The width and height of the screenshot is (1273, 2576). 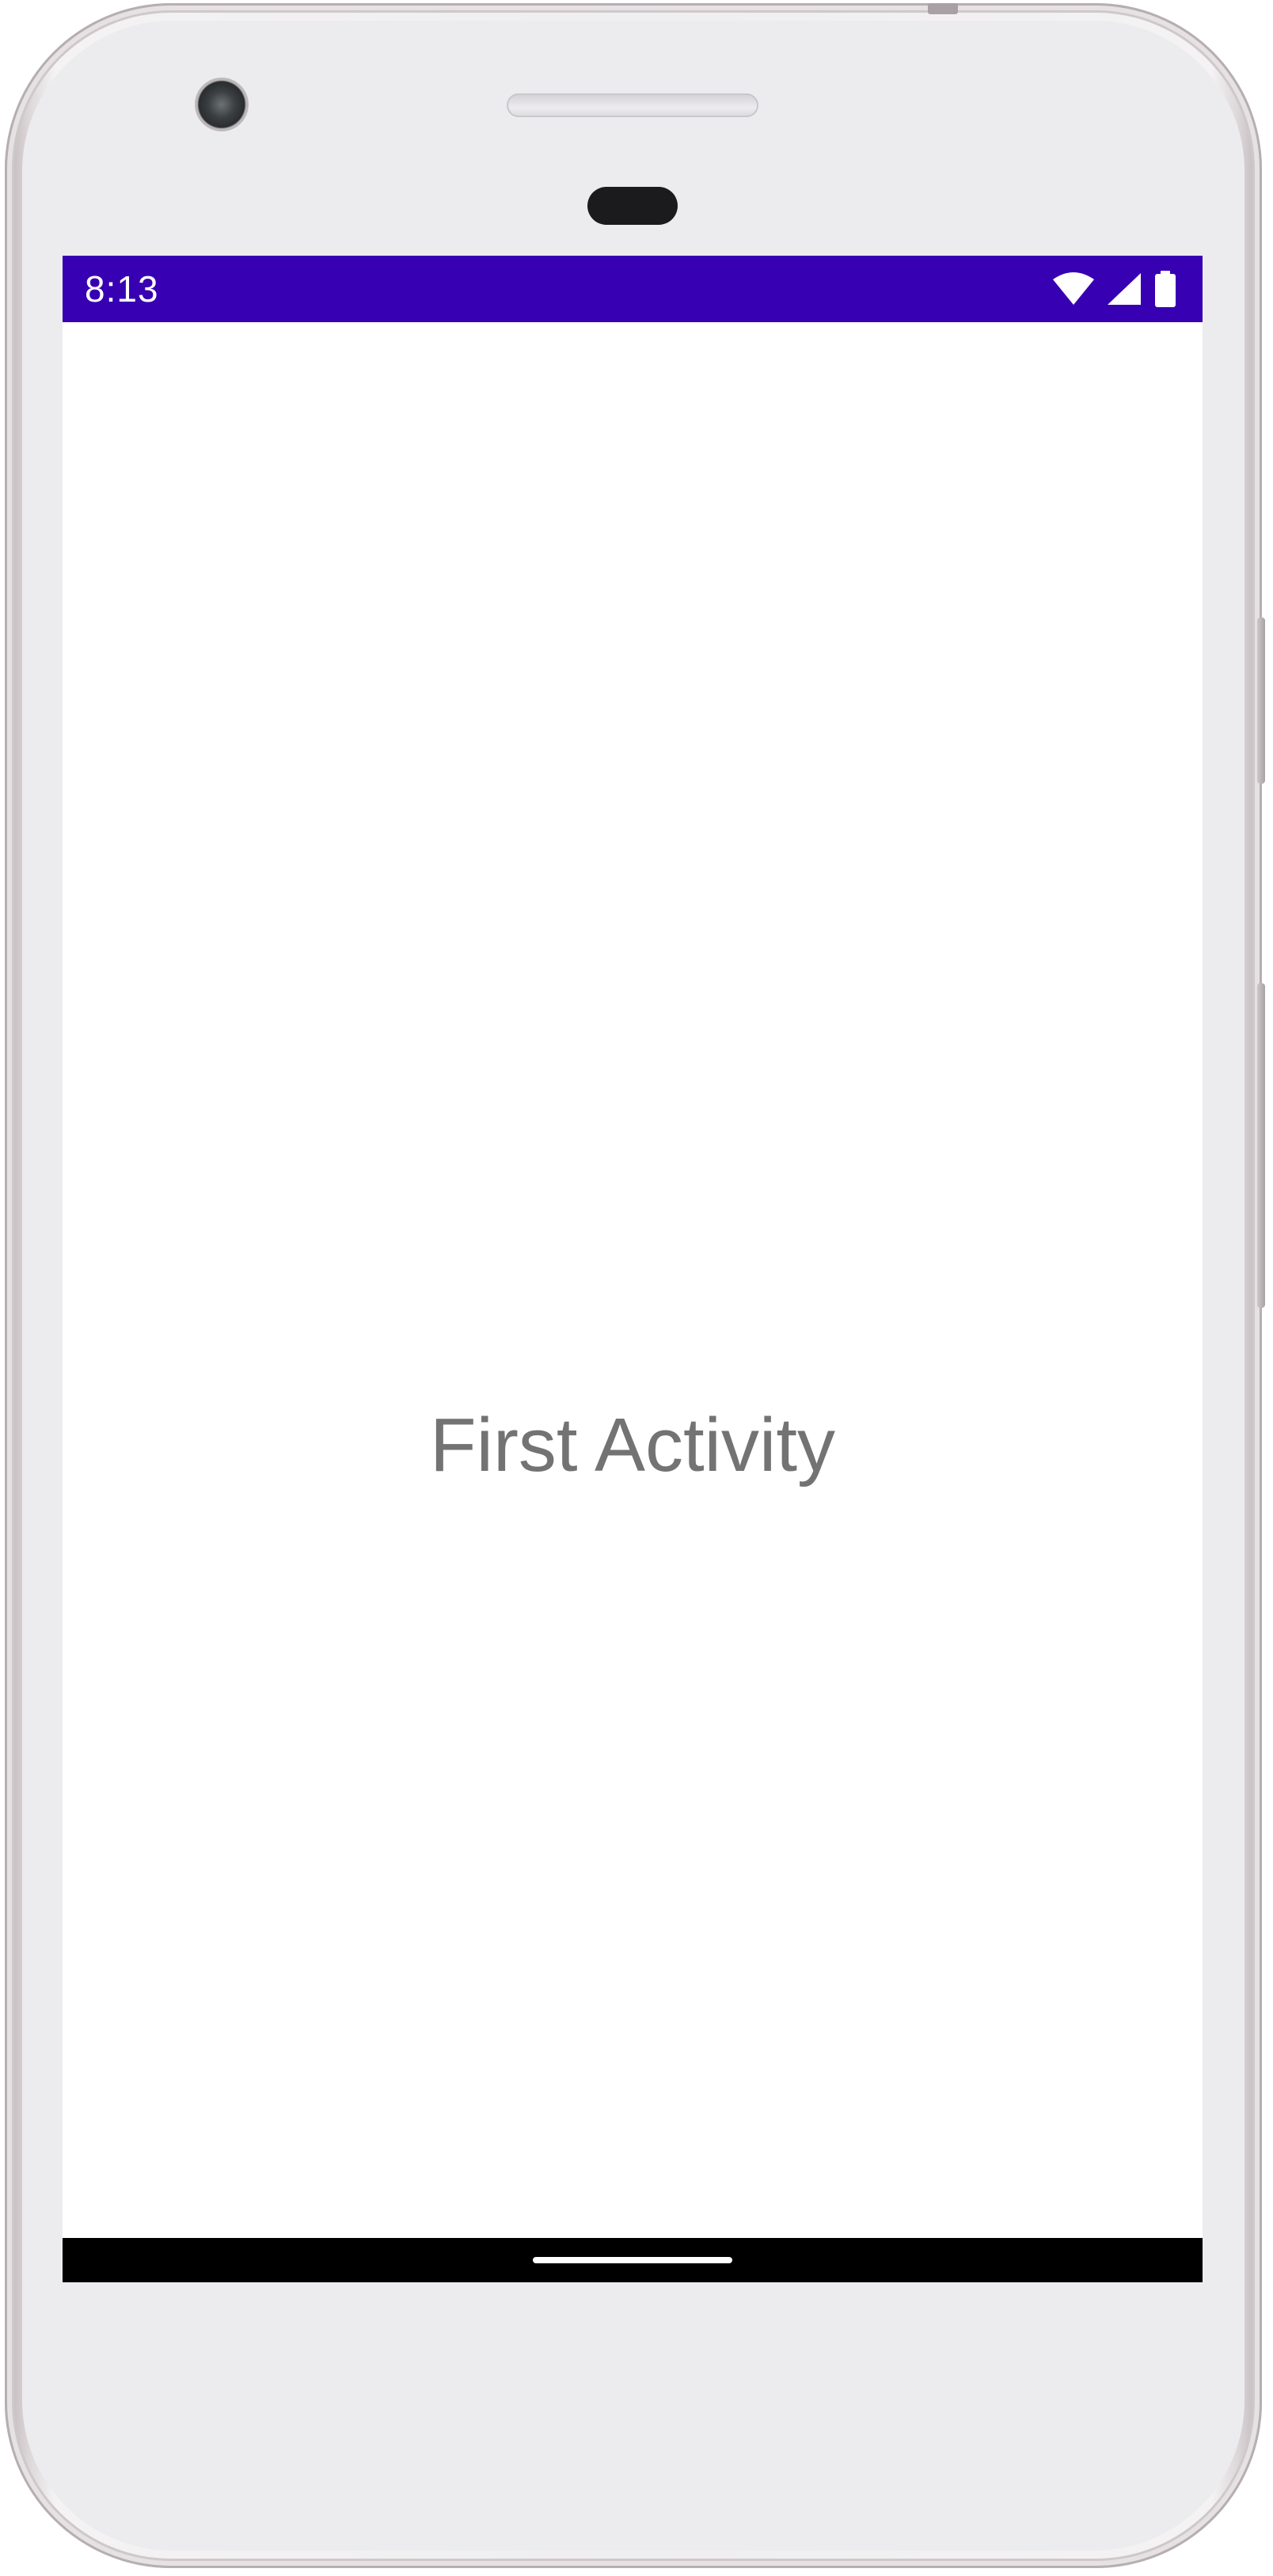 What do you see at coordinates (633, 289) in the screenshot?
I see `status-bar: 8:13` at bounding box center [633, 289].